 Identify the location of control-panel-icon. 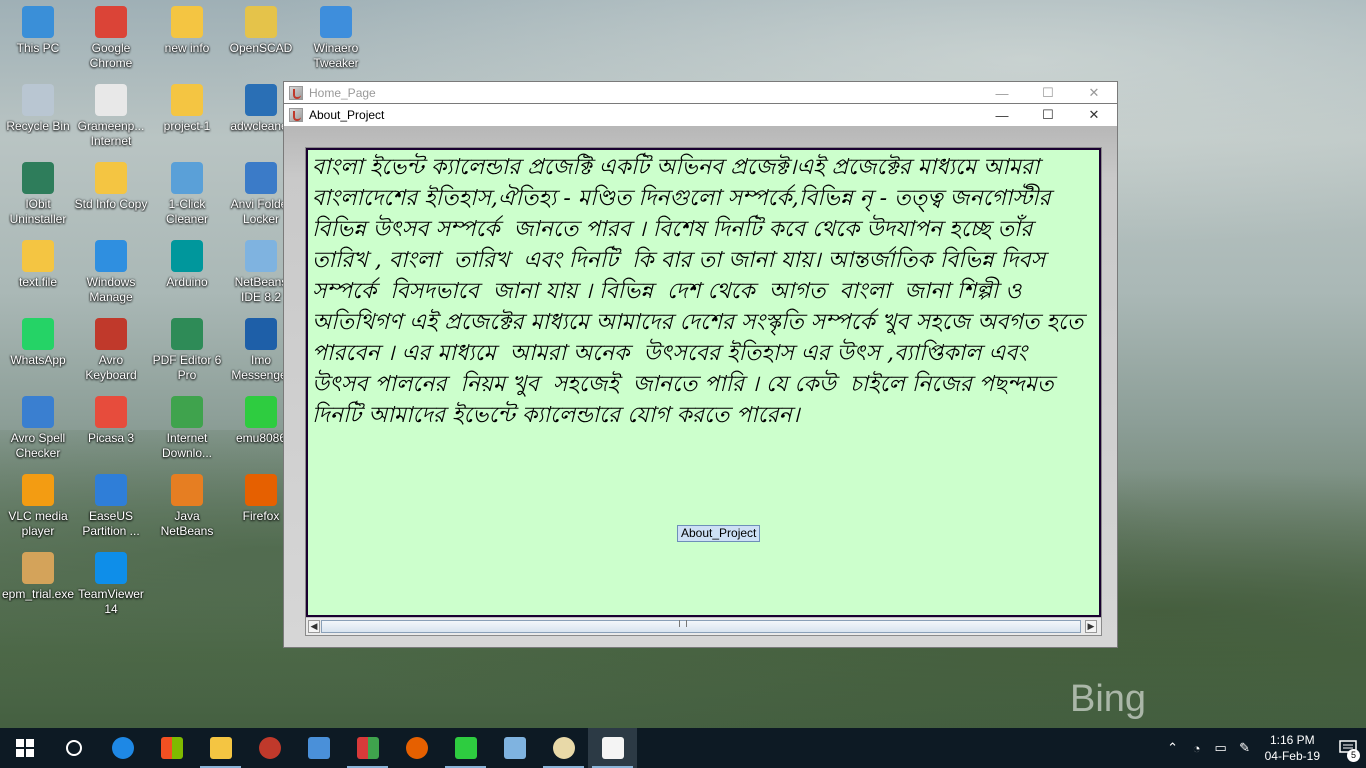
(318, 748).